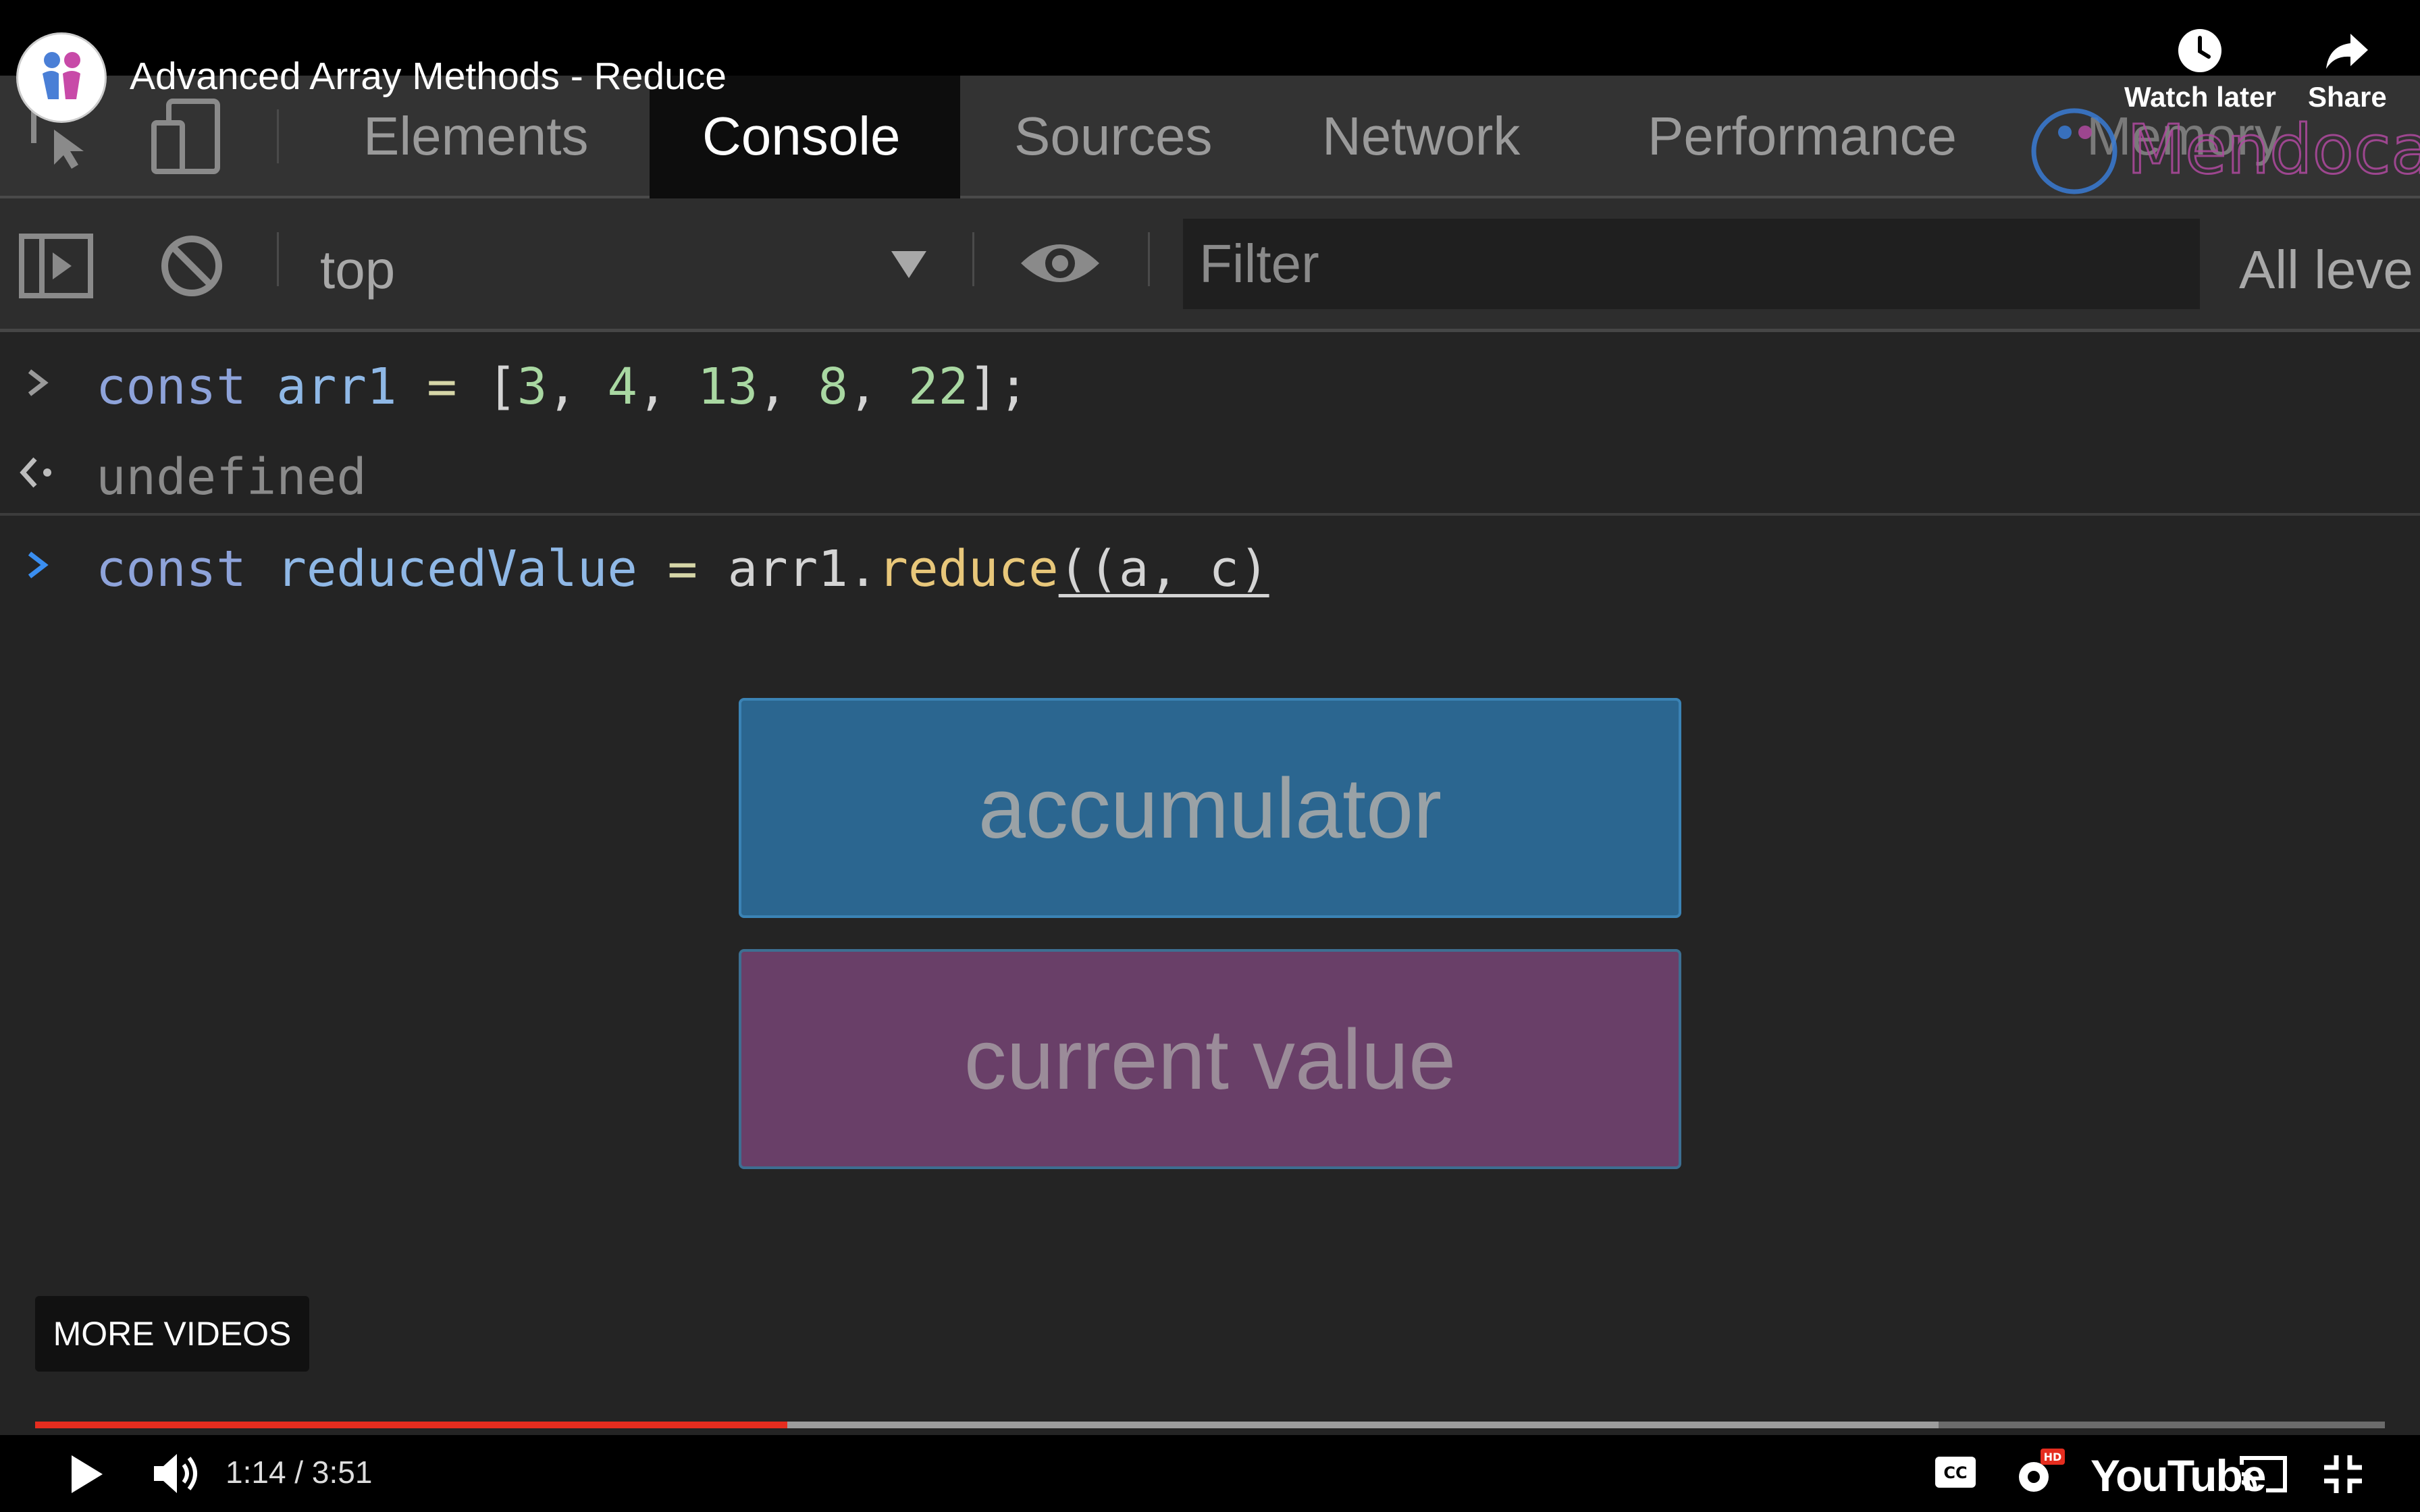 This screenshot has height=1512, width=2420. What do you see at coordinates (728, 387) in the screenshot?
I see `code-number: 13` at bounding box center [728, 387].